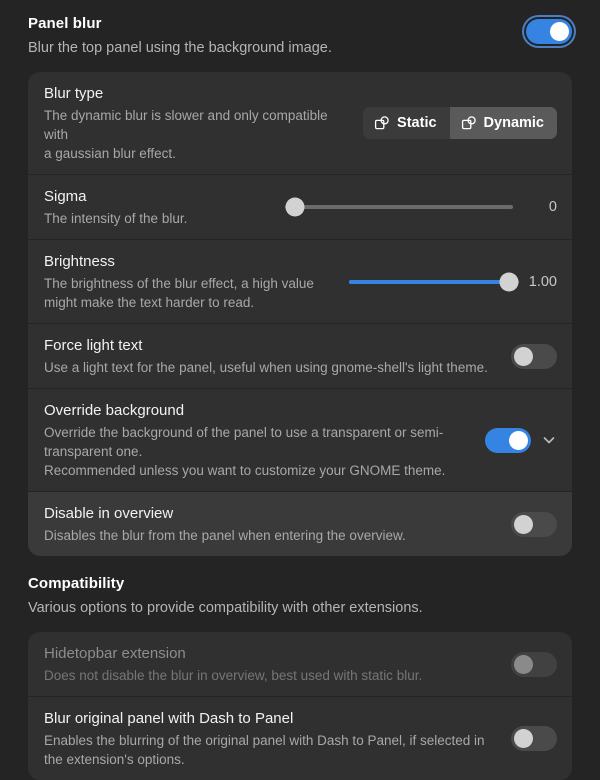 This screenshot has height=780, width=600. I want to click on row-title: Blur original panel with Dash to Panel, so click(169, 718).